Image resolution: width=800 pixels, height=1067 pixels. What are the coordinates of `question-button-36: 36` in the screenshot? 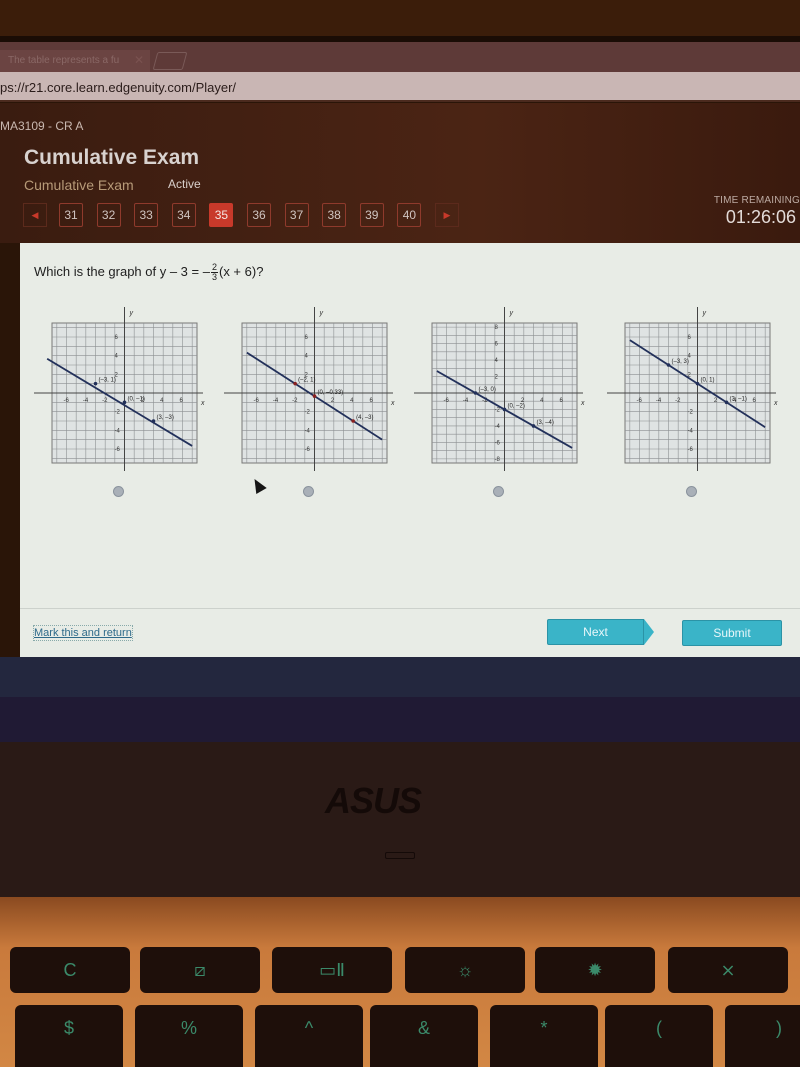 It's located at (259, 215).